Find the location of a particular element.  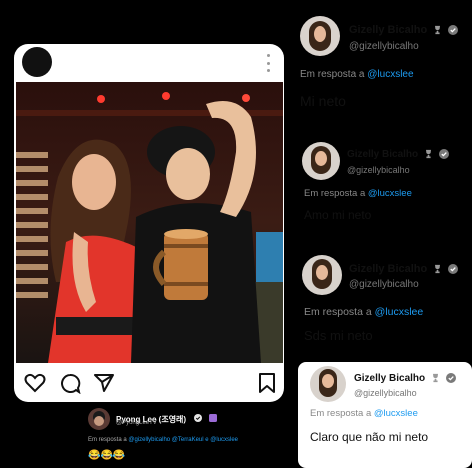

purple-badge-icon is located at coordinates (213, 417).